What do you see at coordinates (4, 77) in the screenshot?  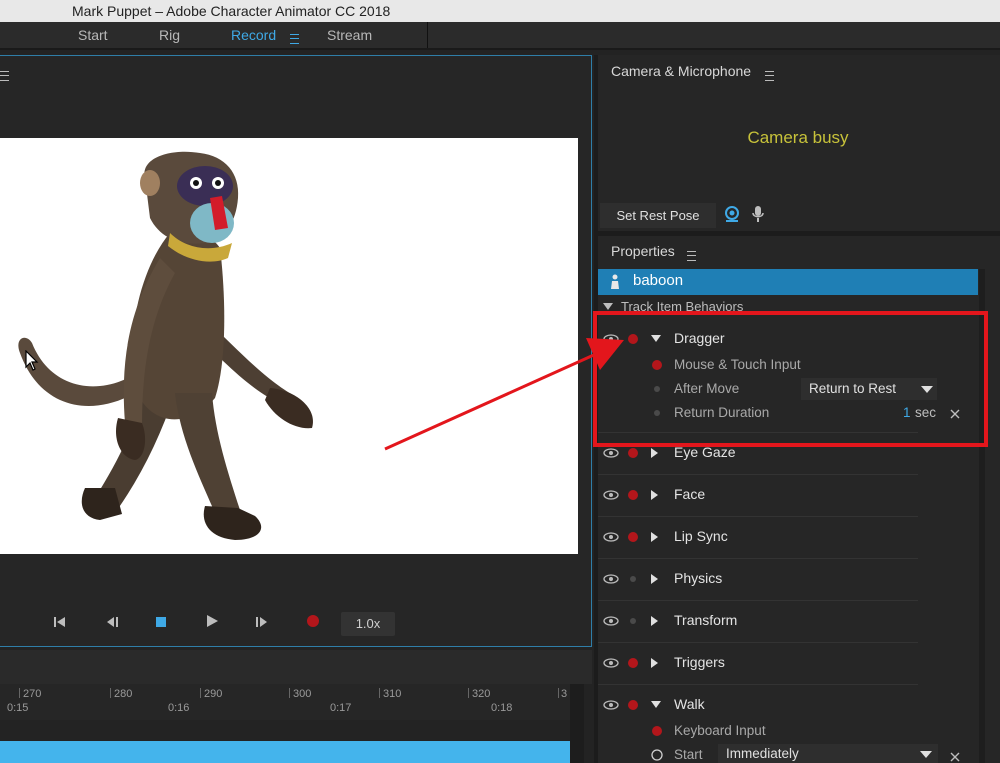 I see `scene-menu-icon` at bounding box center [4, 77].